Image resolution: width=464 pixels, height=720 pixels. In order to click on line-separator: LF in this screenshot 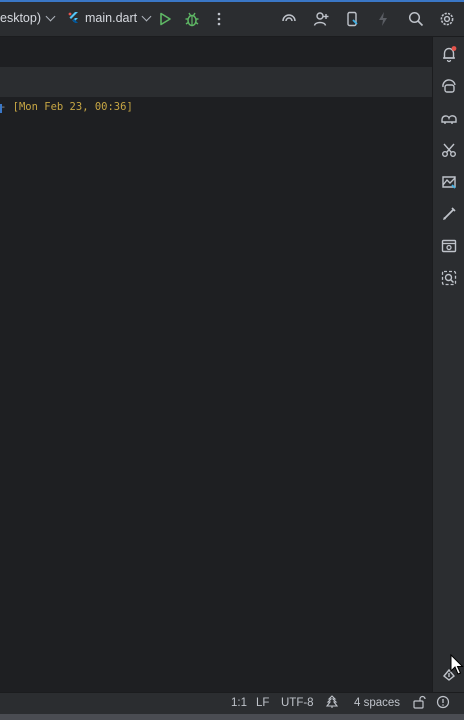, I will do `click(262, 703)`.